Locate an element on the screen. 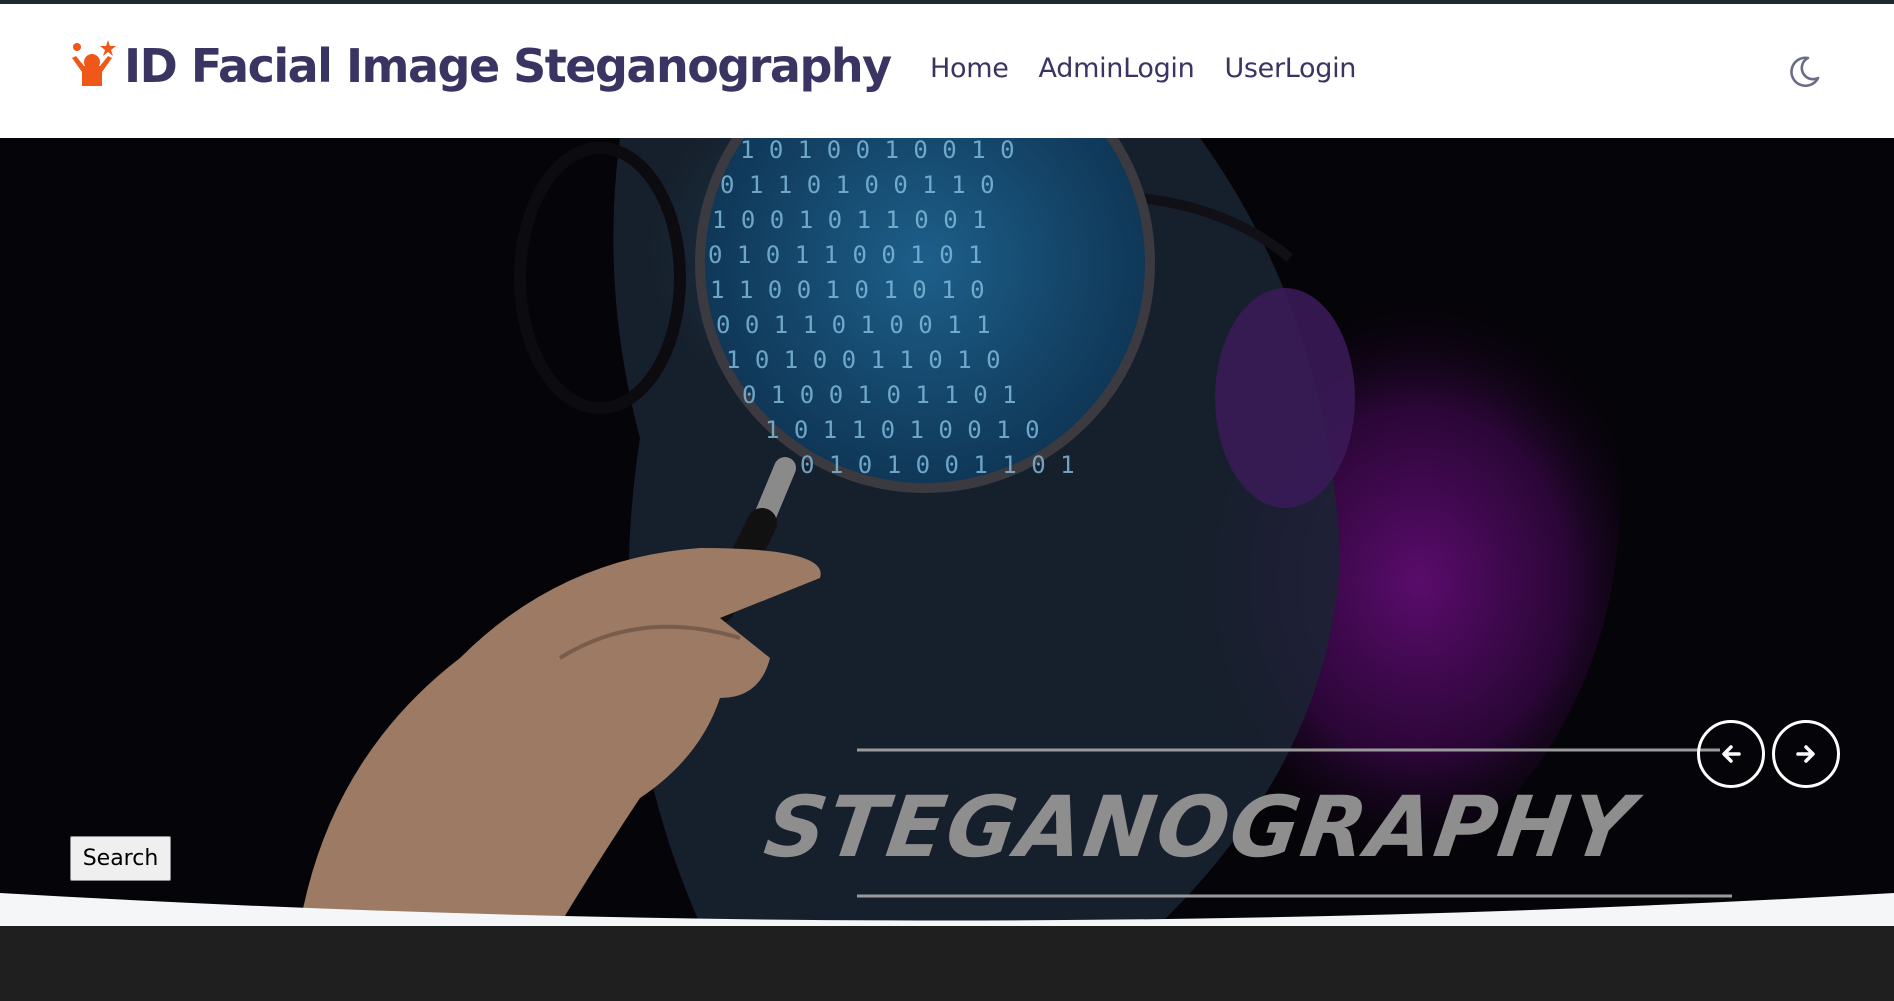  main-nav: Home AdminLogin UserLogin is located at coordinates (1143, 68).